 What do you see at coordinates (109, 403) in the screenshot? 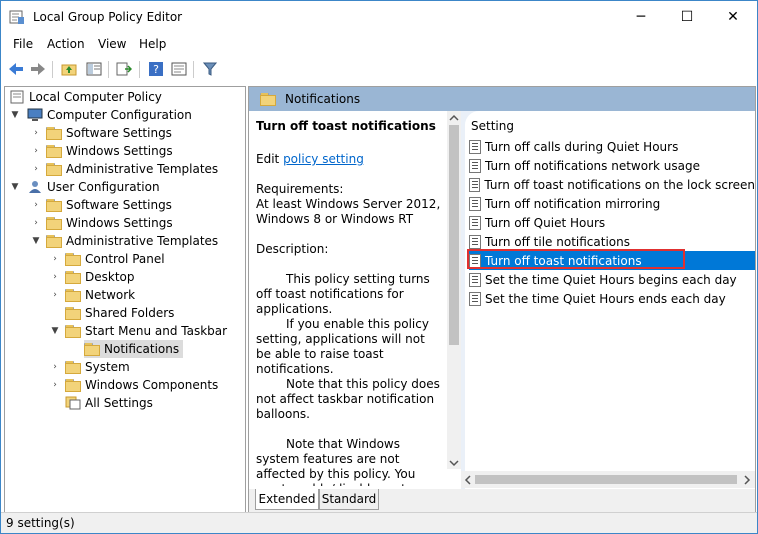
I see `tree-item-all-settings: All Settings` at bounding box center [109, 403].